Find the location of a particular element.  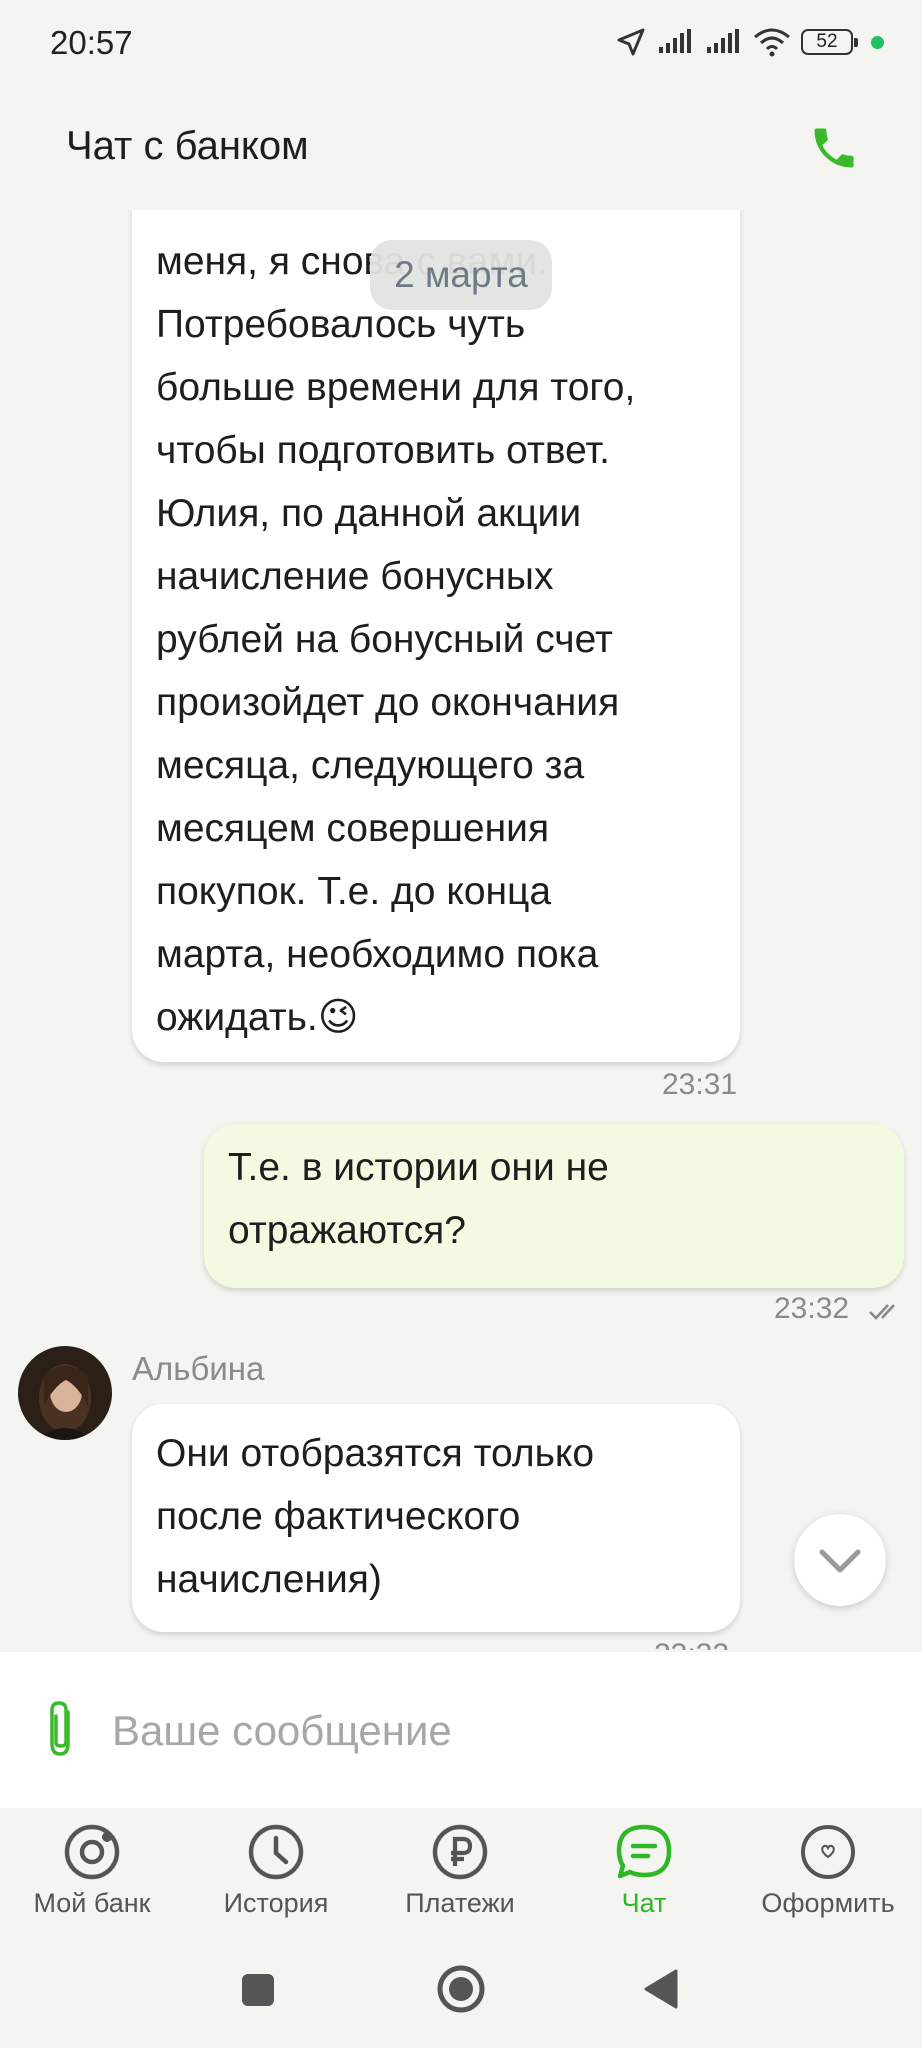

tab-label: Мой банк is located at coordinates (92, 1903).